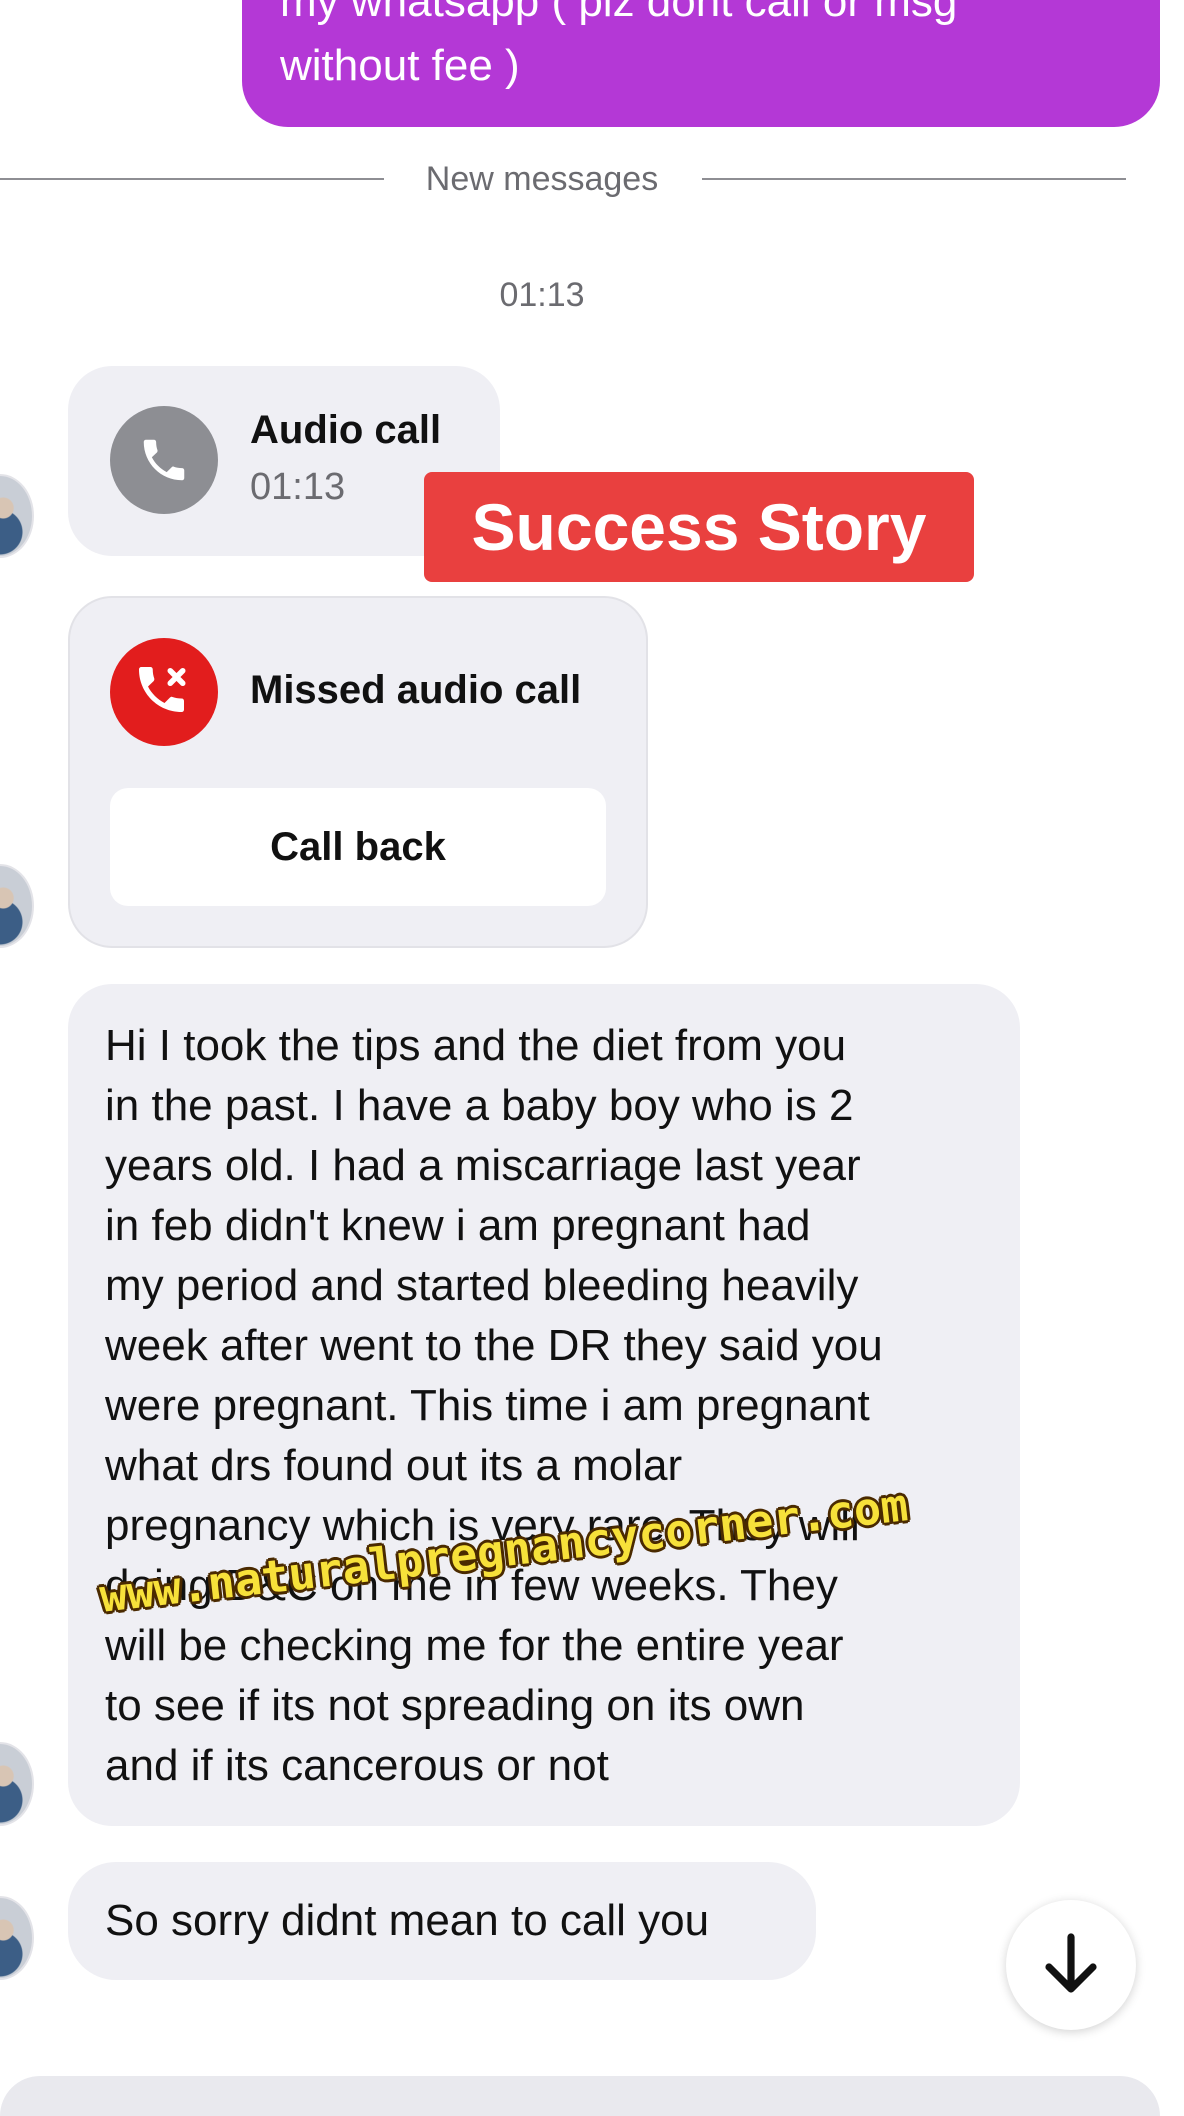 The height and width of the screenshot is (2116, 1184). What do you see at coordinates (494, 1345) in the screenshot?
I see `message-line: week after went to the DR they said you` at bounding box center [494, 1345].